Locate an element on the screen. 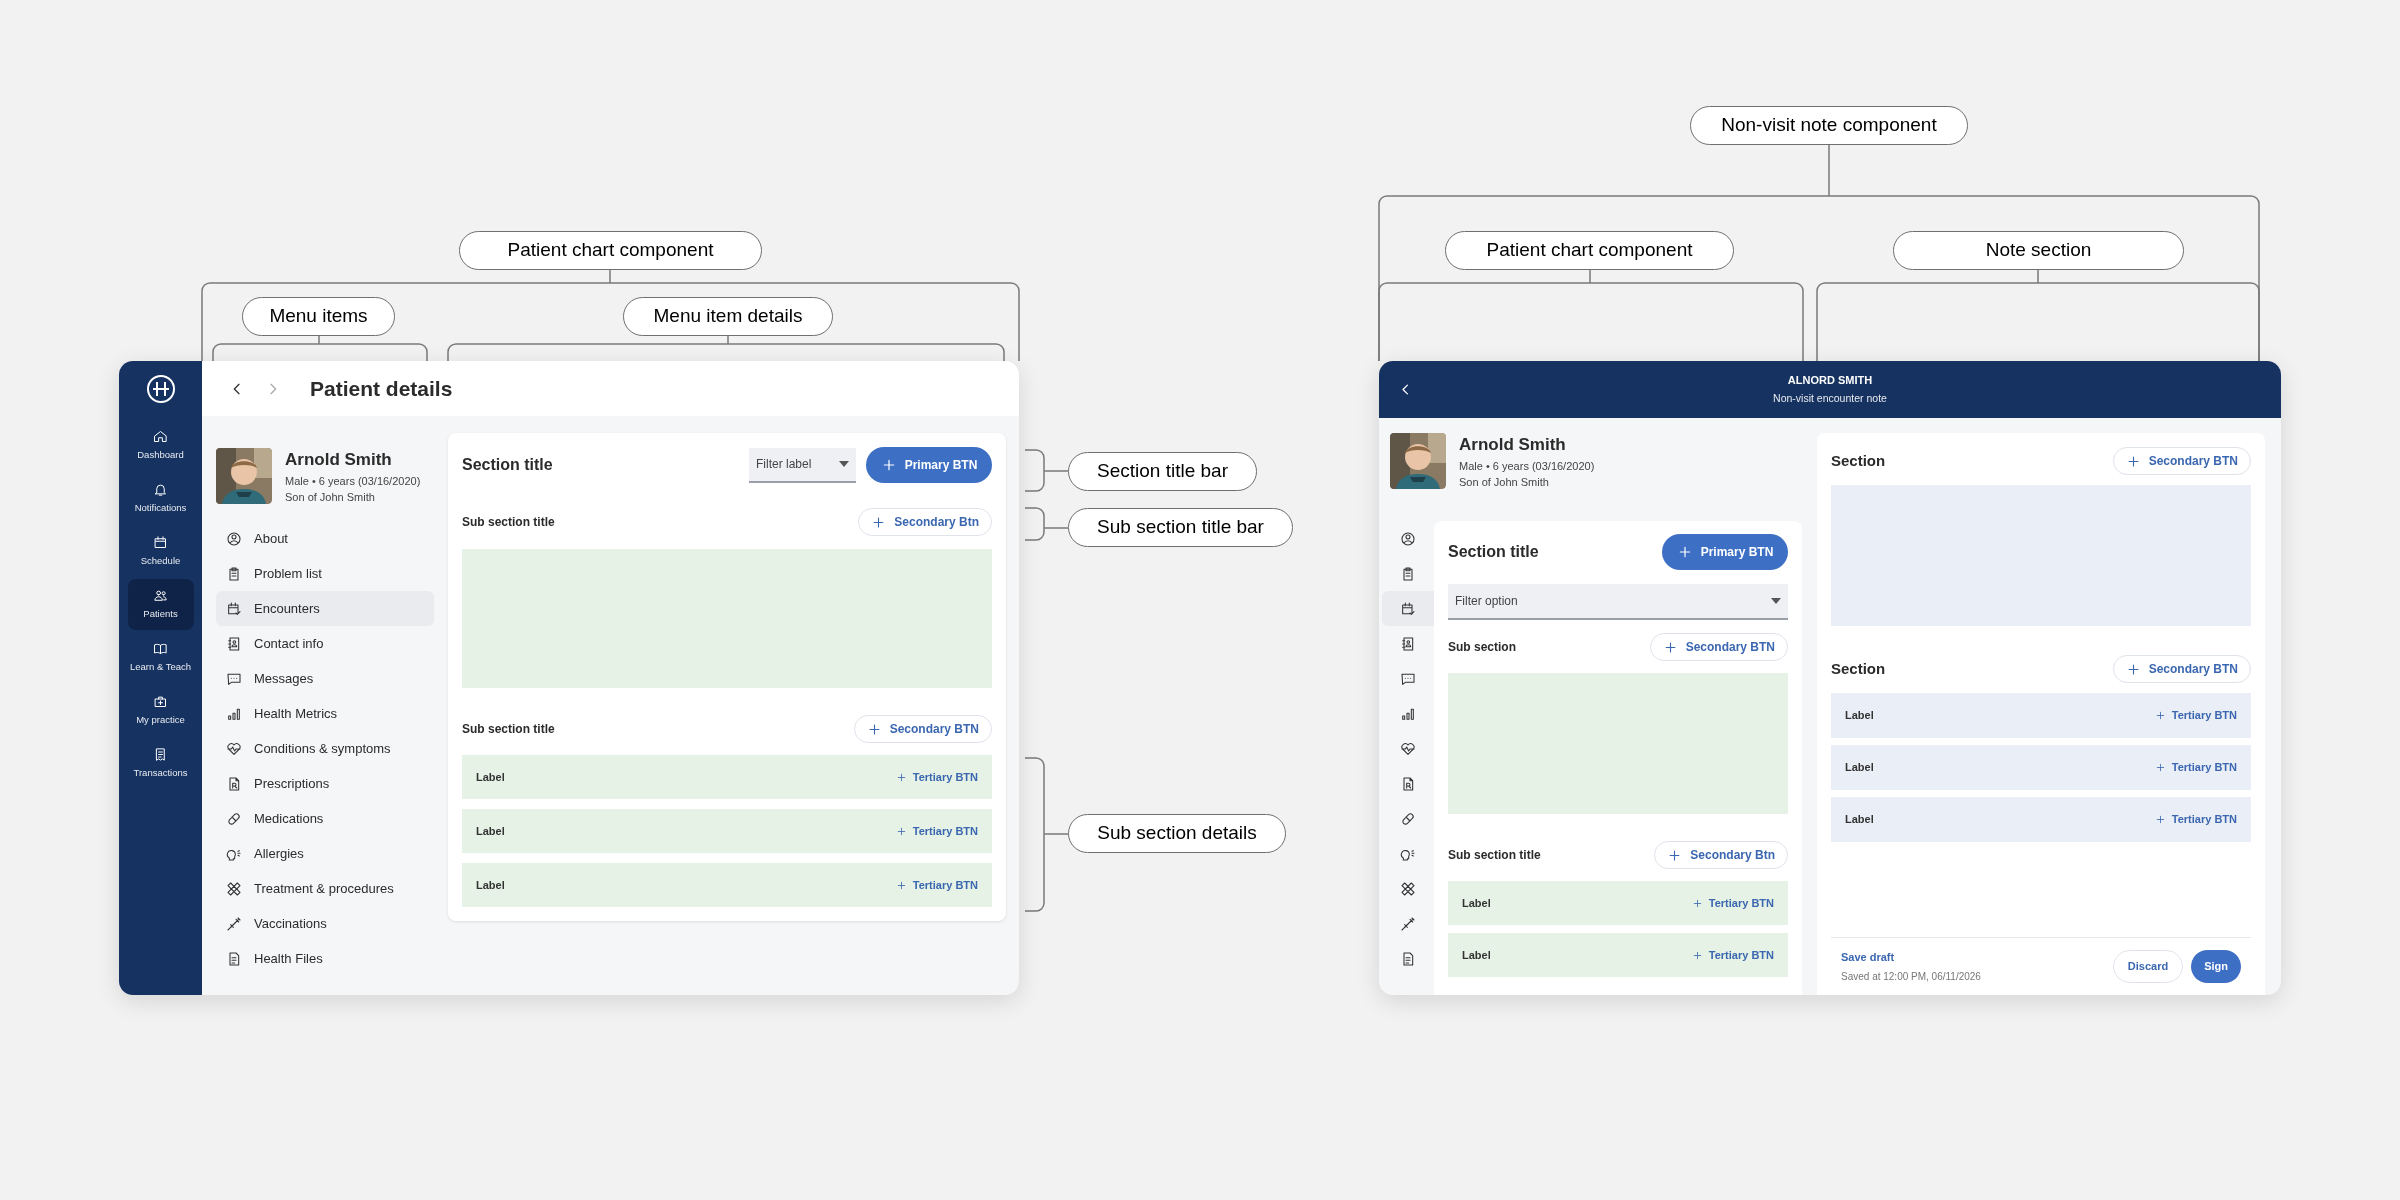 Image resolution: width=2400 pixels, height=1200 pixels. nav-item: Learn & Teach is located at coordinates (160, 657).